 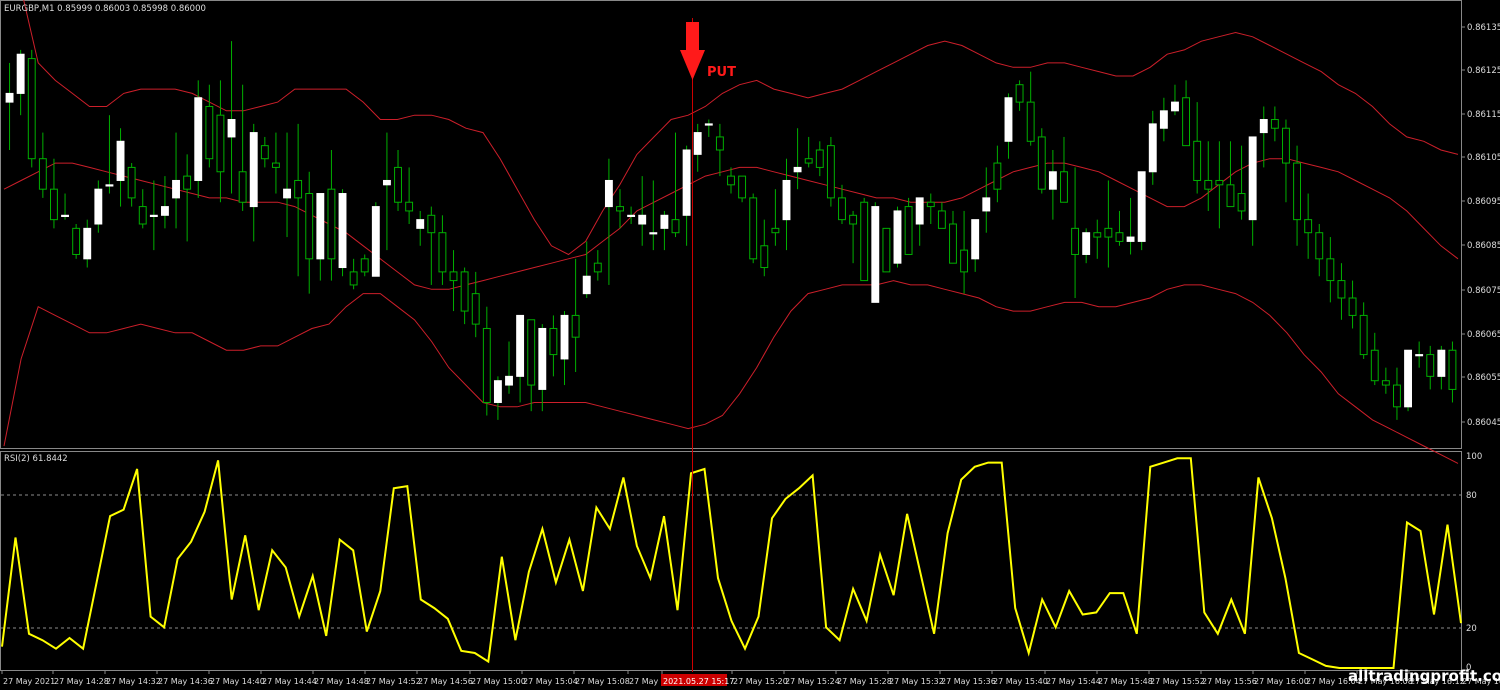 What do you see at coordinates (1483, 246) in the screenshot?
I see `price-axis-label: 0.86085` at bounding box center [1483, 246].